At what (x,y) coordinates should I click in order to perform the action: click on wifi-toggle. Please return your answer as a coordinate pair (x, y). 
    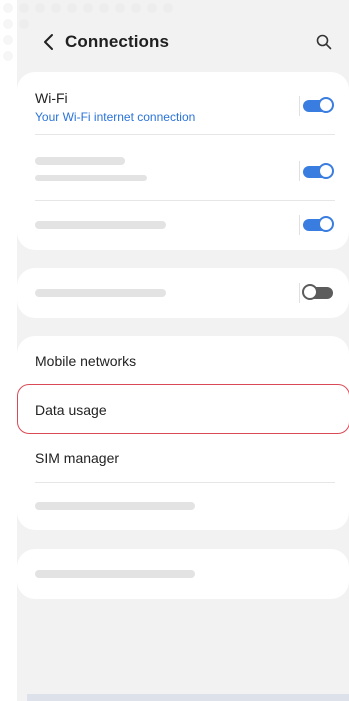
    Looking at the image, I should click on (318, 106).